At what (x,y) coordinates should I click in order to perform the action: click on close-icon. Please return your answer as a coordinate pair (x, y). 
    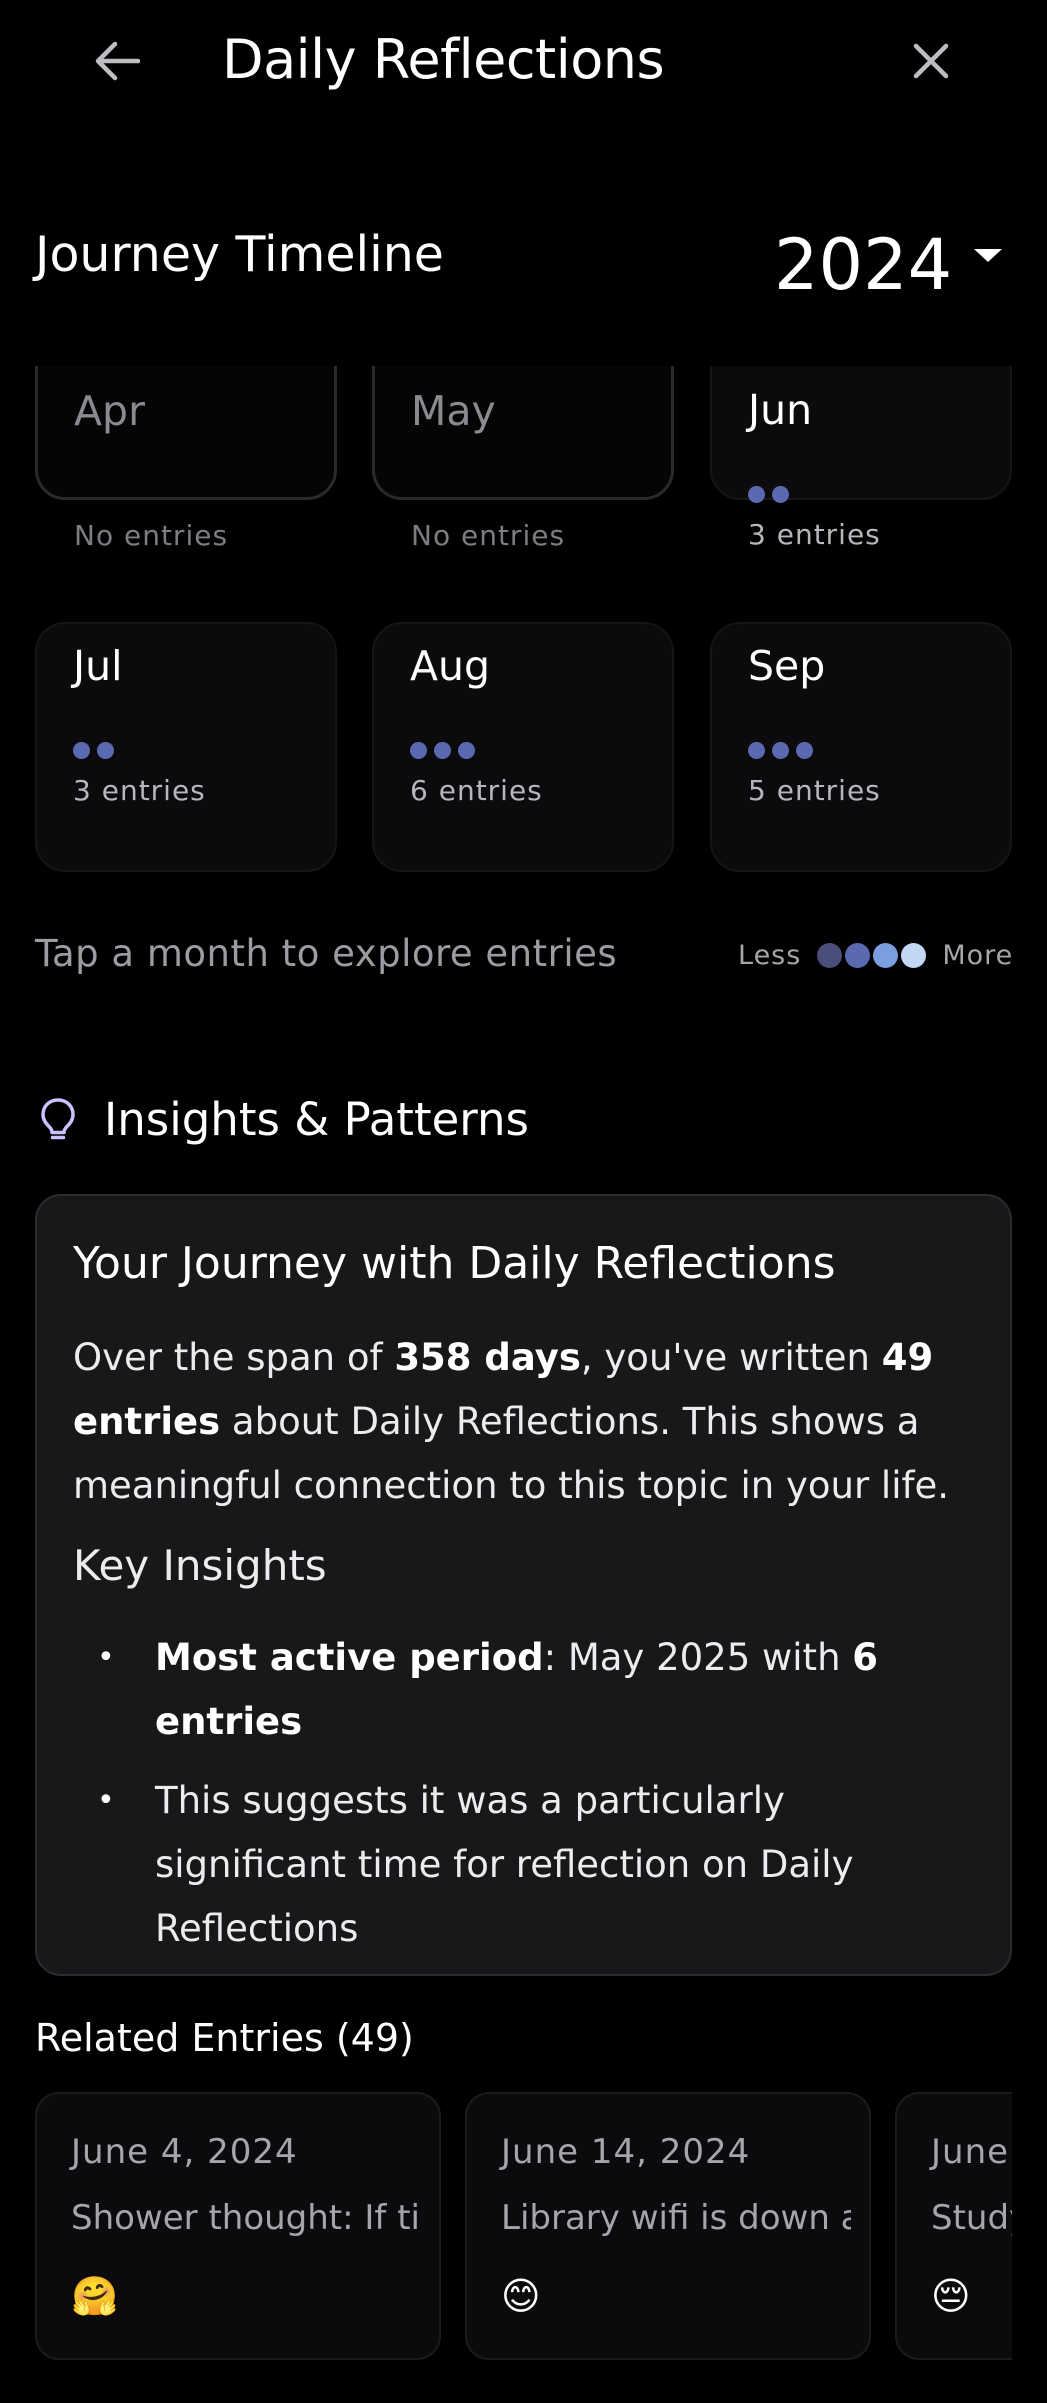
    Looking at the image, I should click on (931, 61).